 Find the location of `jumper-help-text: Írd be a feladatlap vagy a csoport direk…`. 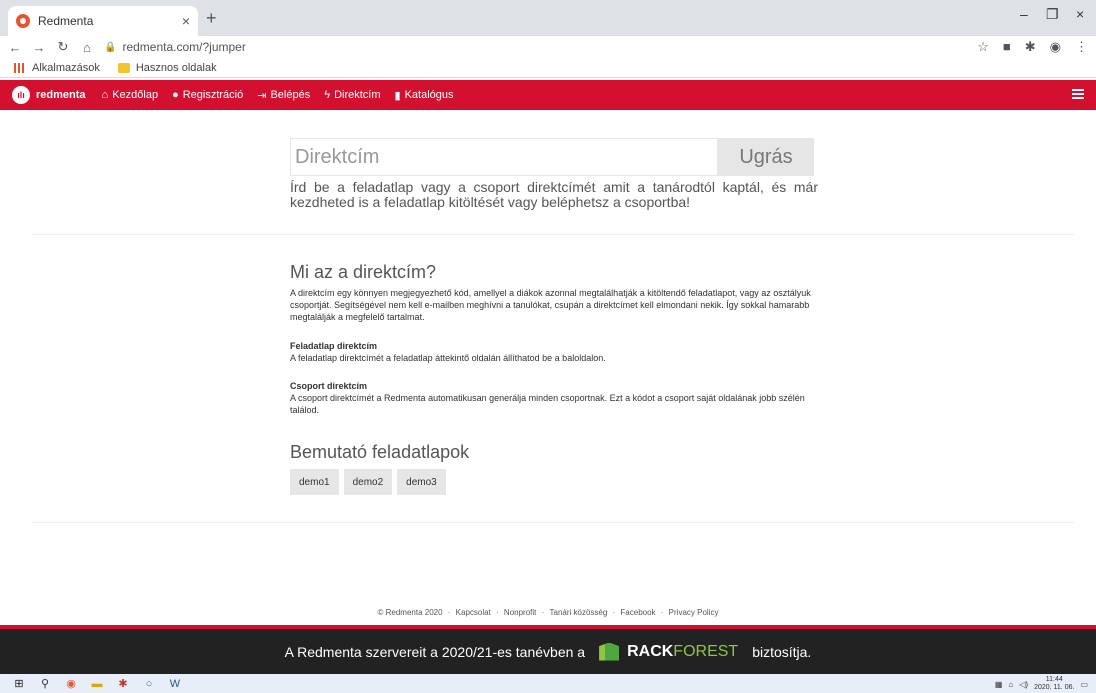

jumper-help-text: Írd be a feladatlap vagy a csoport direk… is located at coordinates (554, 194).